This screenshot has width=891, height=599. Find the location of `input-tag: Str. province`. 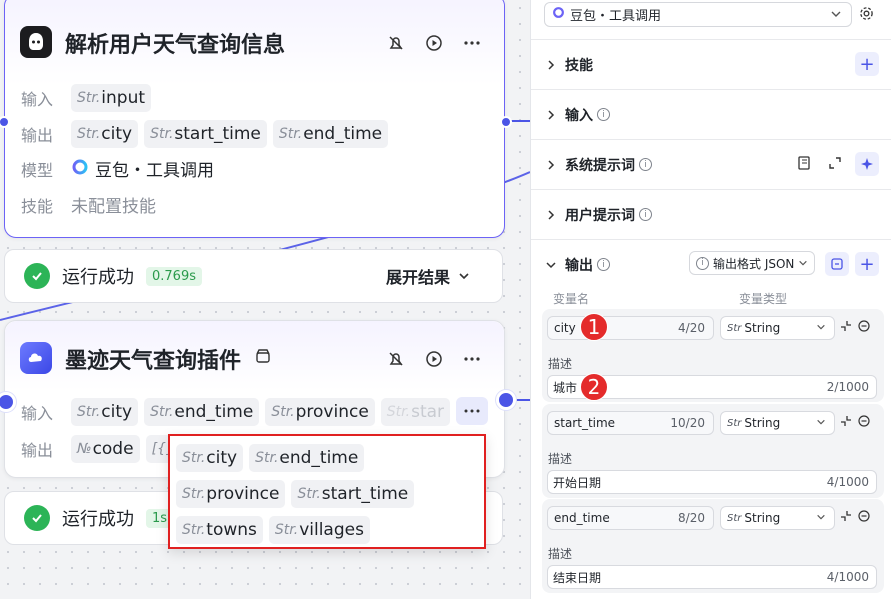

input-tag: Str. province is located at coordinates (320, 412).